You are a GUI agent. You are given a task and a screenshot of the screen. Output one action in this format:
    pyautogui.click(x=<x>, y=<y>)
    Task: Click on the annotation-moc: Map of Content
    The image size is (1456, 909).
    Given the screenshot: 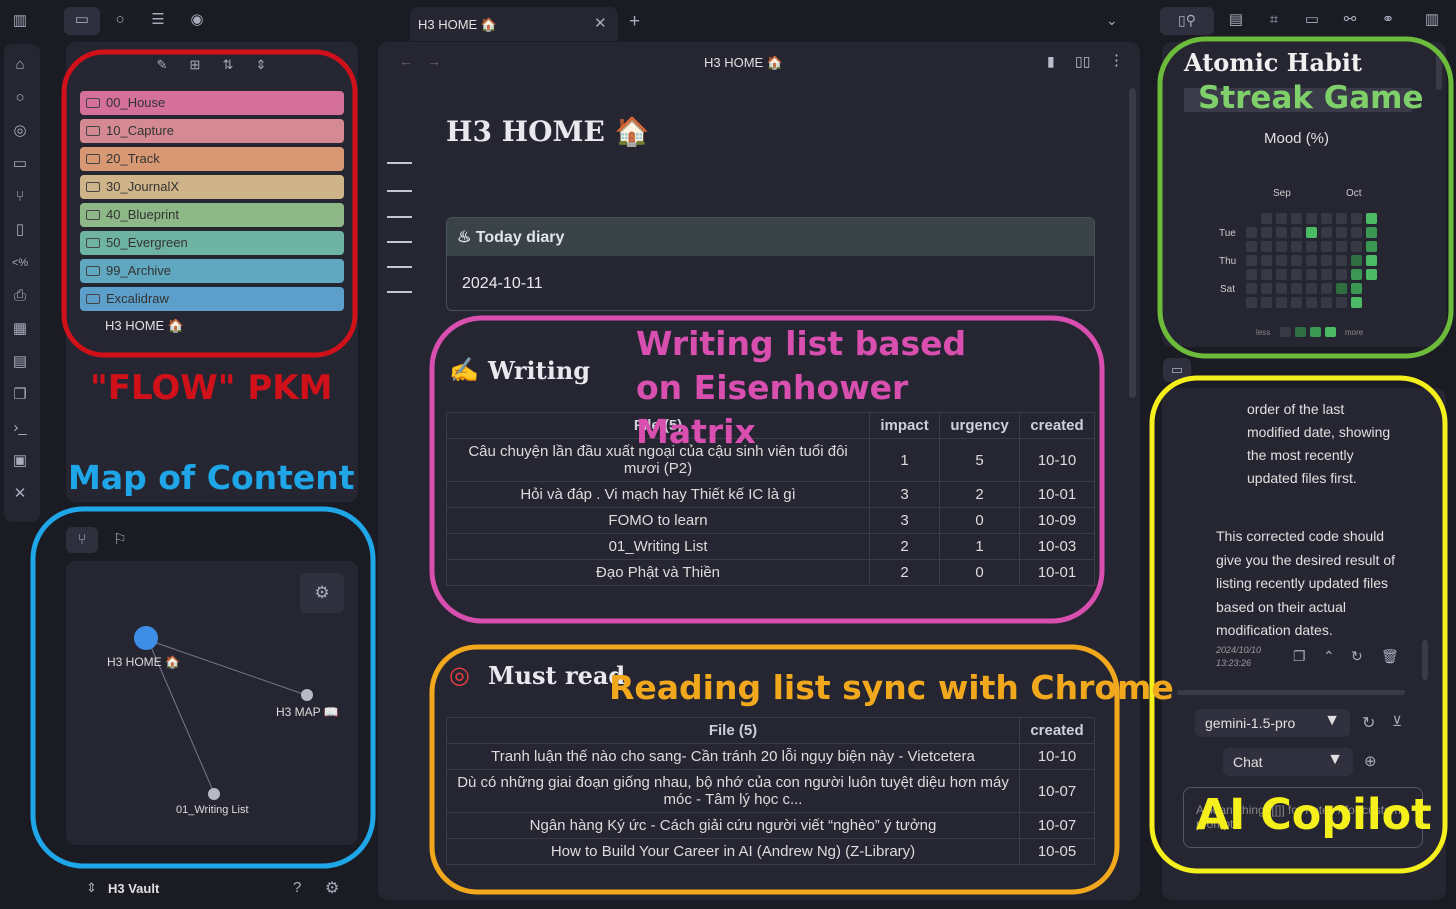 What is the action you would take?
    pyautogui.click(x=211, y=477)
    